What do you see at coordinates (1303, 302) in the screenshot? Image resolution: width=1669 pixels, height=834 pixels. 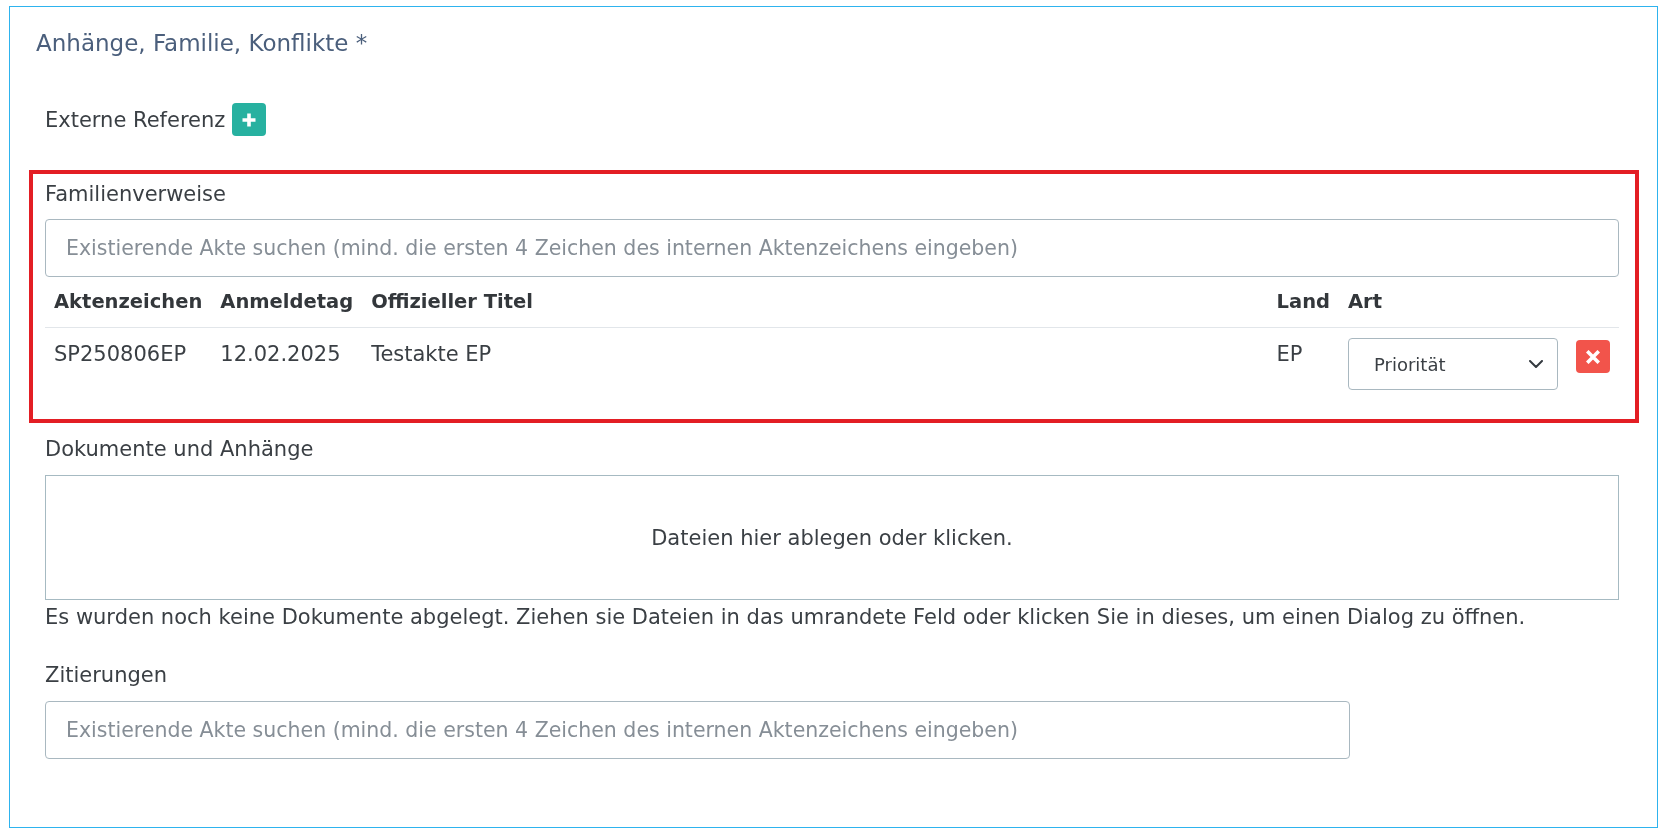 I see `column-header: Land` at bounding box center [1303, 302].